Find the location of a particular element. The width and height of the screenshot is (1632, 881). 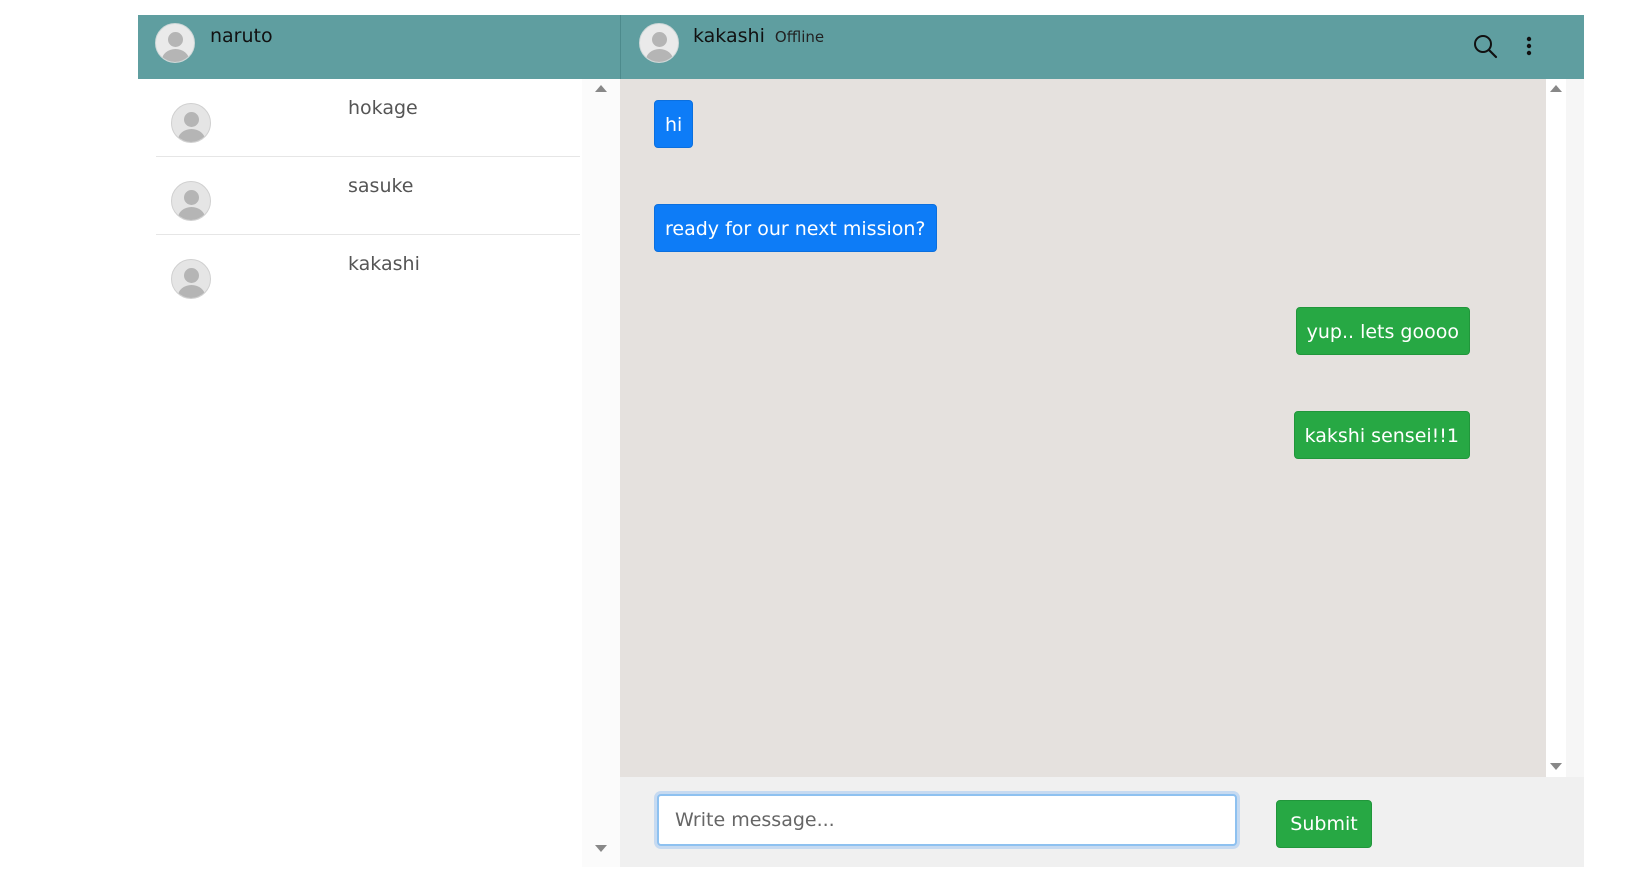

contact-item-hokage: hokage is located at coordinates (368, 118).